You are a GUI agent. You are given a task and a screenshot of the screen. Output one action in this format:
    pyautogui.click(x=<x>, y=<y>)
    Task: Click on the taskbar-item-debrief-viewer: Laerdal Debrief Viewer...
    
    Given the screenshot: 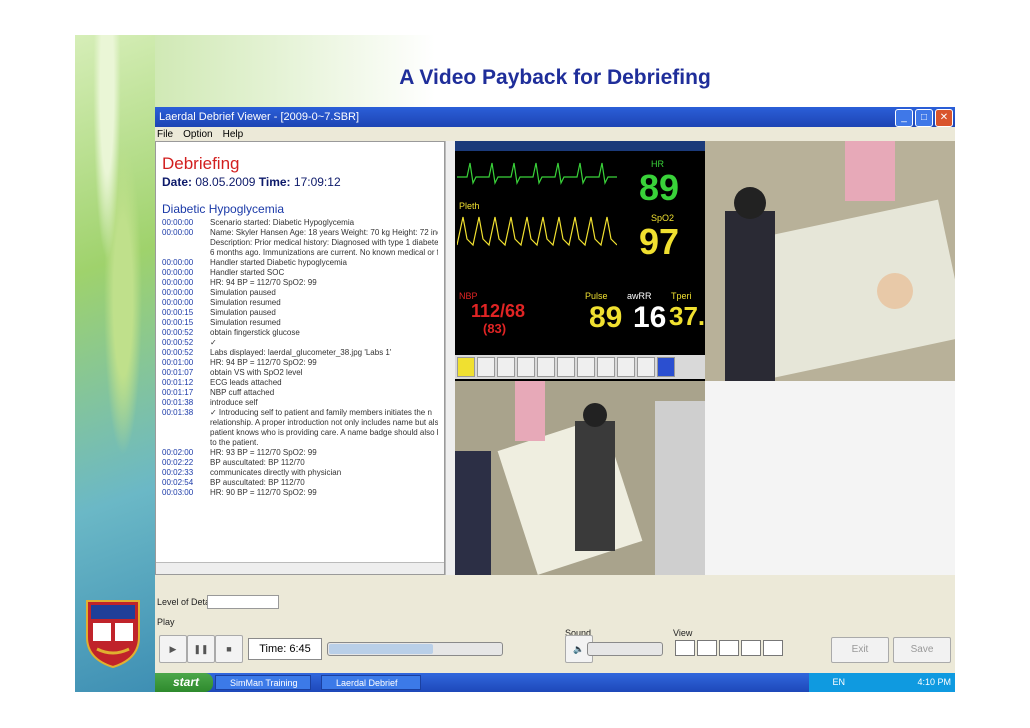 What is the action you would take?
    pyautogui.click(x=371, y=682)
    